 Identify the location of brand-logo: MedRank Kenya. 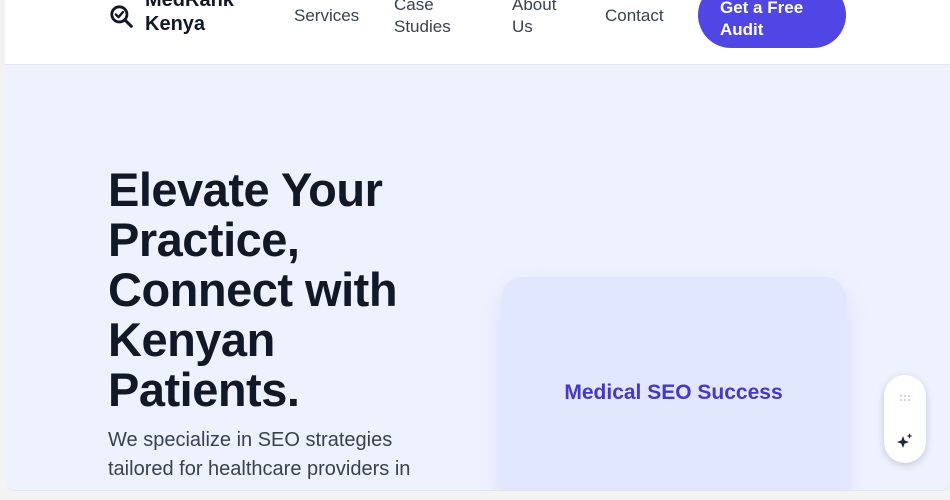
(171, 18).